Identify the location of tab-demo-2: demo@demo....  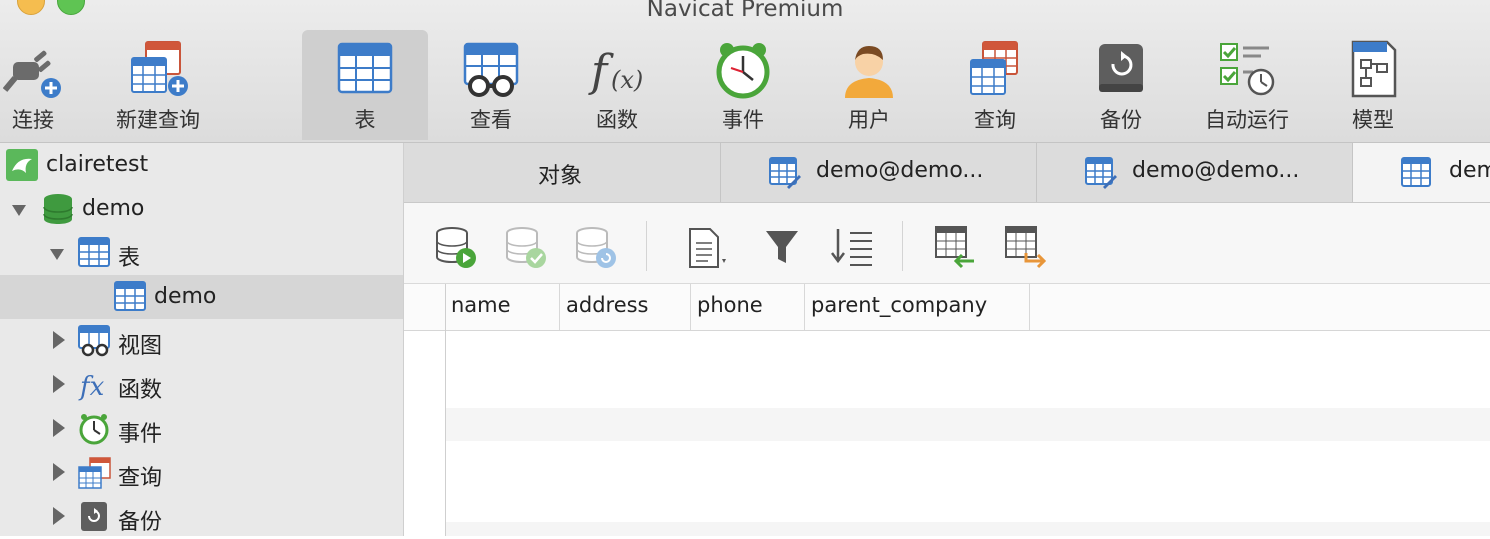
(1195, 172).